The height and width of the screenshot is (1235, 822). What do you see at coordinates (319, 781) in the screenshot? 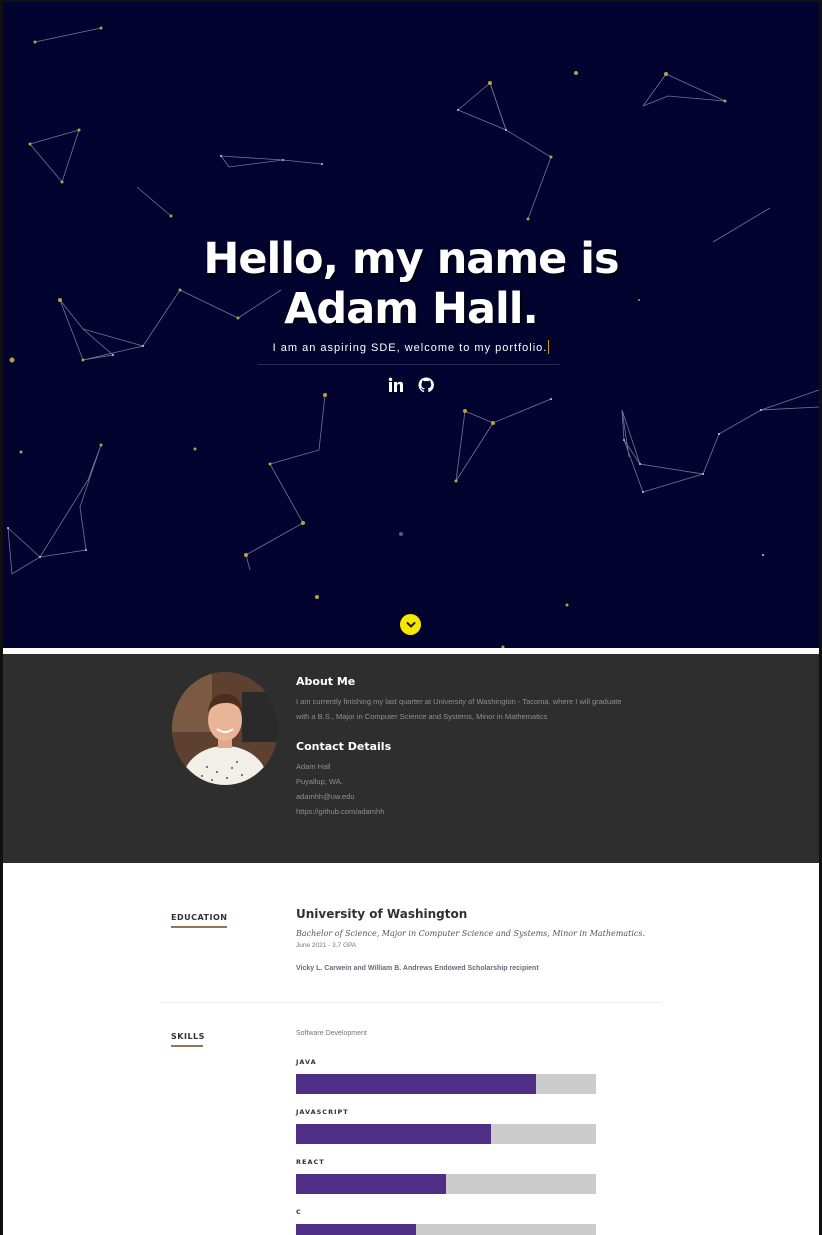
I see `contact-location: Puyallup, WA.` at bounding box center [319, 781].